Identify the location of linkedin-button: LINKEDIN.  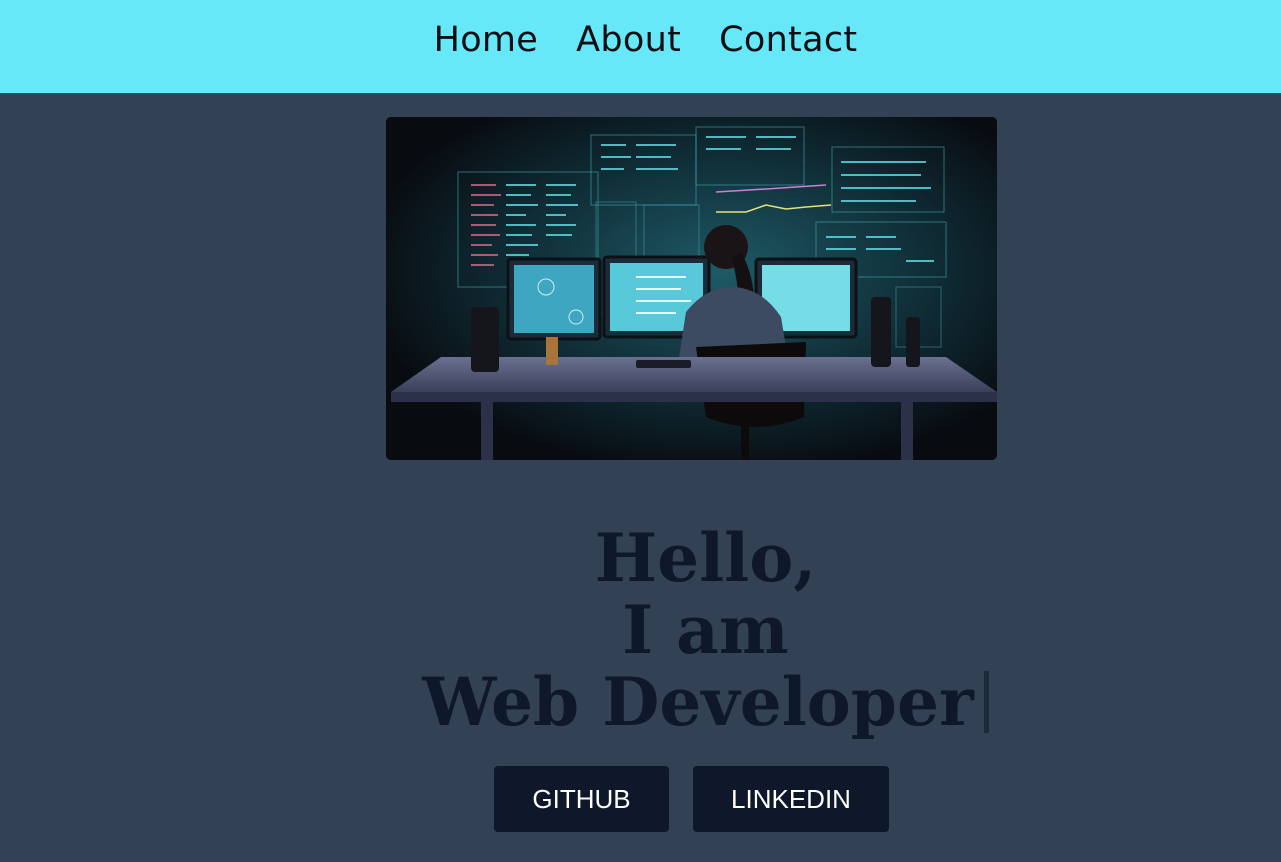
(791, 799).